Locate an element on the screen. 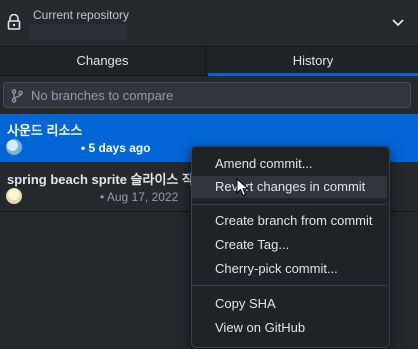 The image size is (418, 349). branch-compare-placeholder: No branches to compare is located at coordinates (102, 95).